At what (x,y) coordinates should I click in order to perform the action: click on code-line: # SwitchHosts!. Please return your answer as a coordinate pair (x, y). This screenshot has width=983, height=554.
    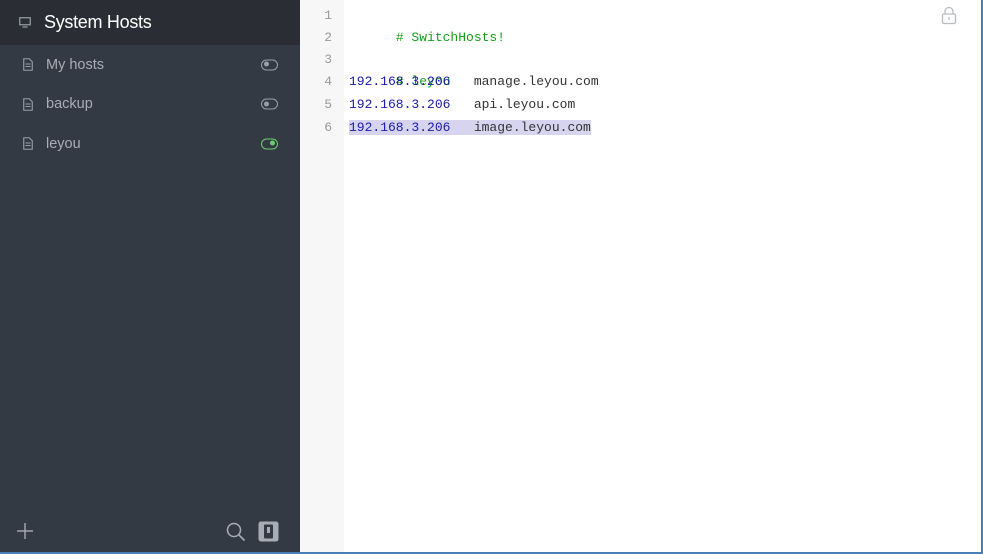
    Looking at the image, I should click on (427, 25).